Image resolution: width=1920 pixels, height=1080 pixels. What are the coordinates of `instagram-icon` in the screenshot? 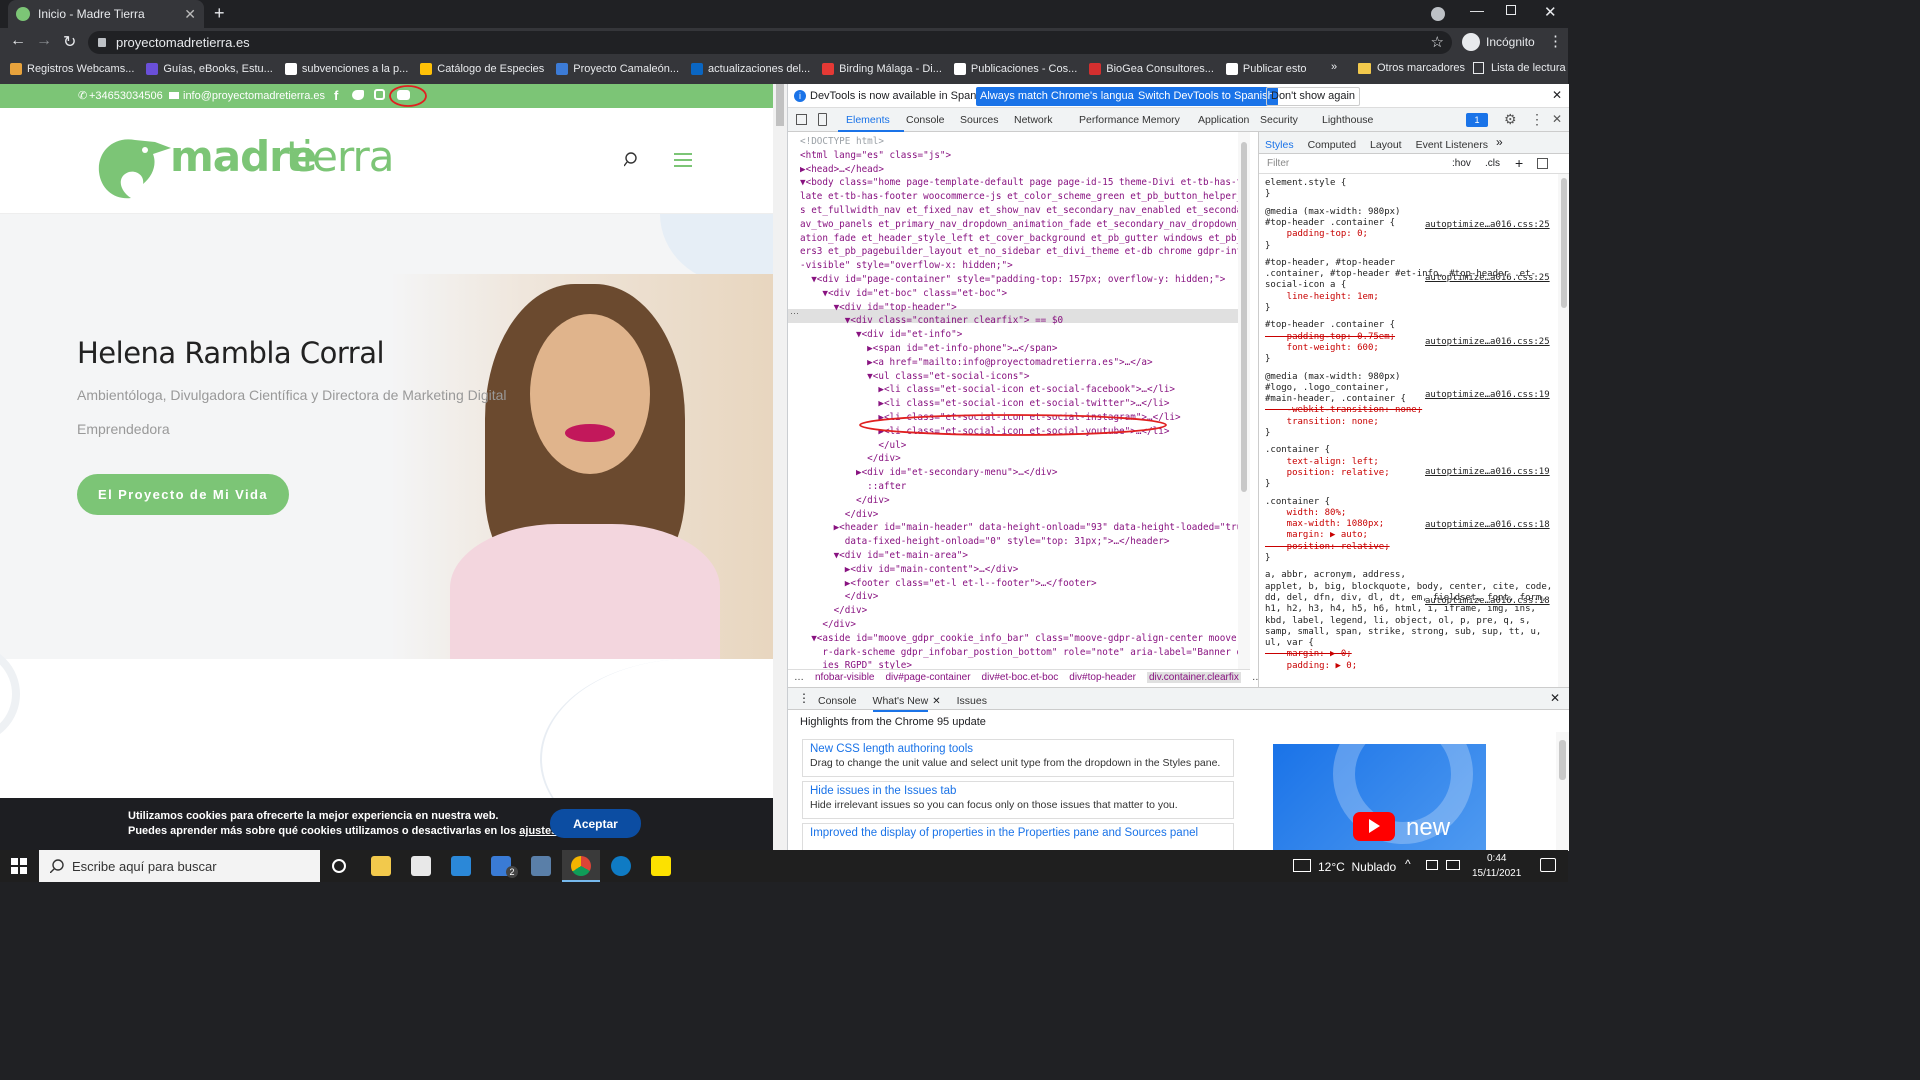 It's located at (379, 94).